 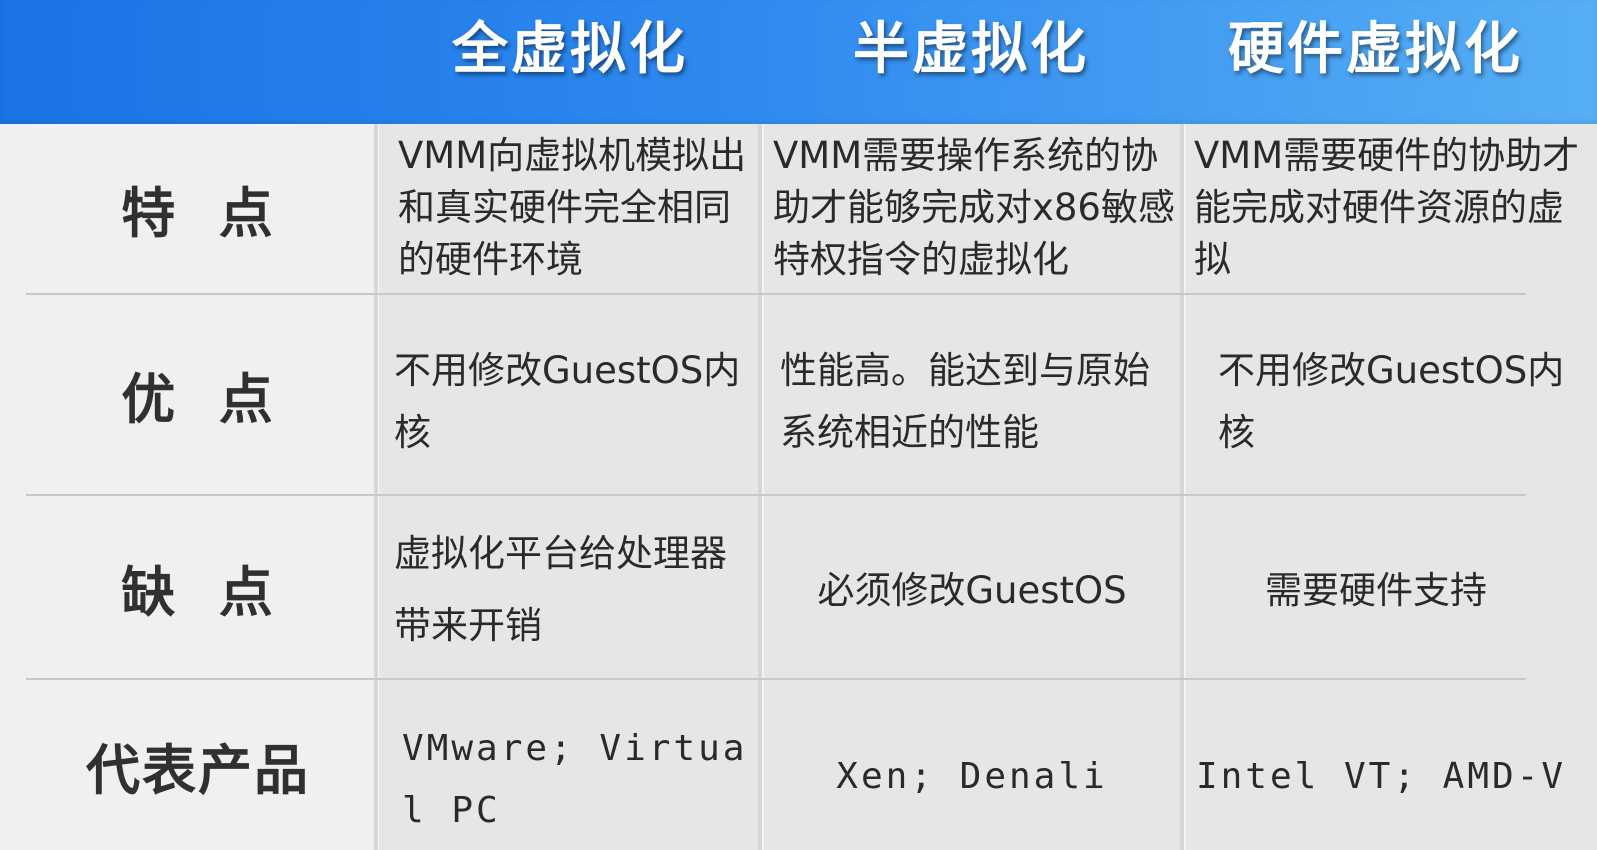 I want to click on table-cell-features-full: VMM向虚拟机模拟出和真实硬件完全相同的硬件环境, so click(x=572, y=207).